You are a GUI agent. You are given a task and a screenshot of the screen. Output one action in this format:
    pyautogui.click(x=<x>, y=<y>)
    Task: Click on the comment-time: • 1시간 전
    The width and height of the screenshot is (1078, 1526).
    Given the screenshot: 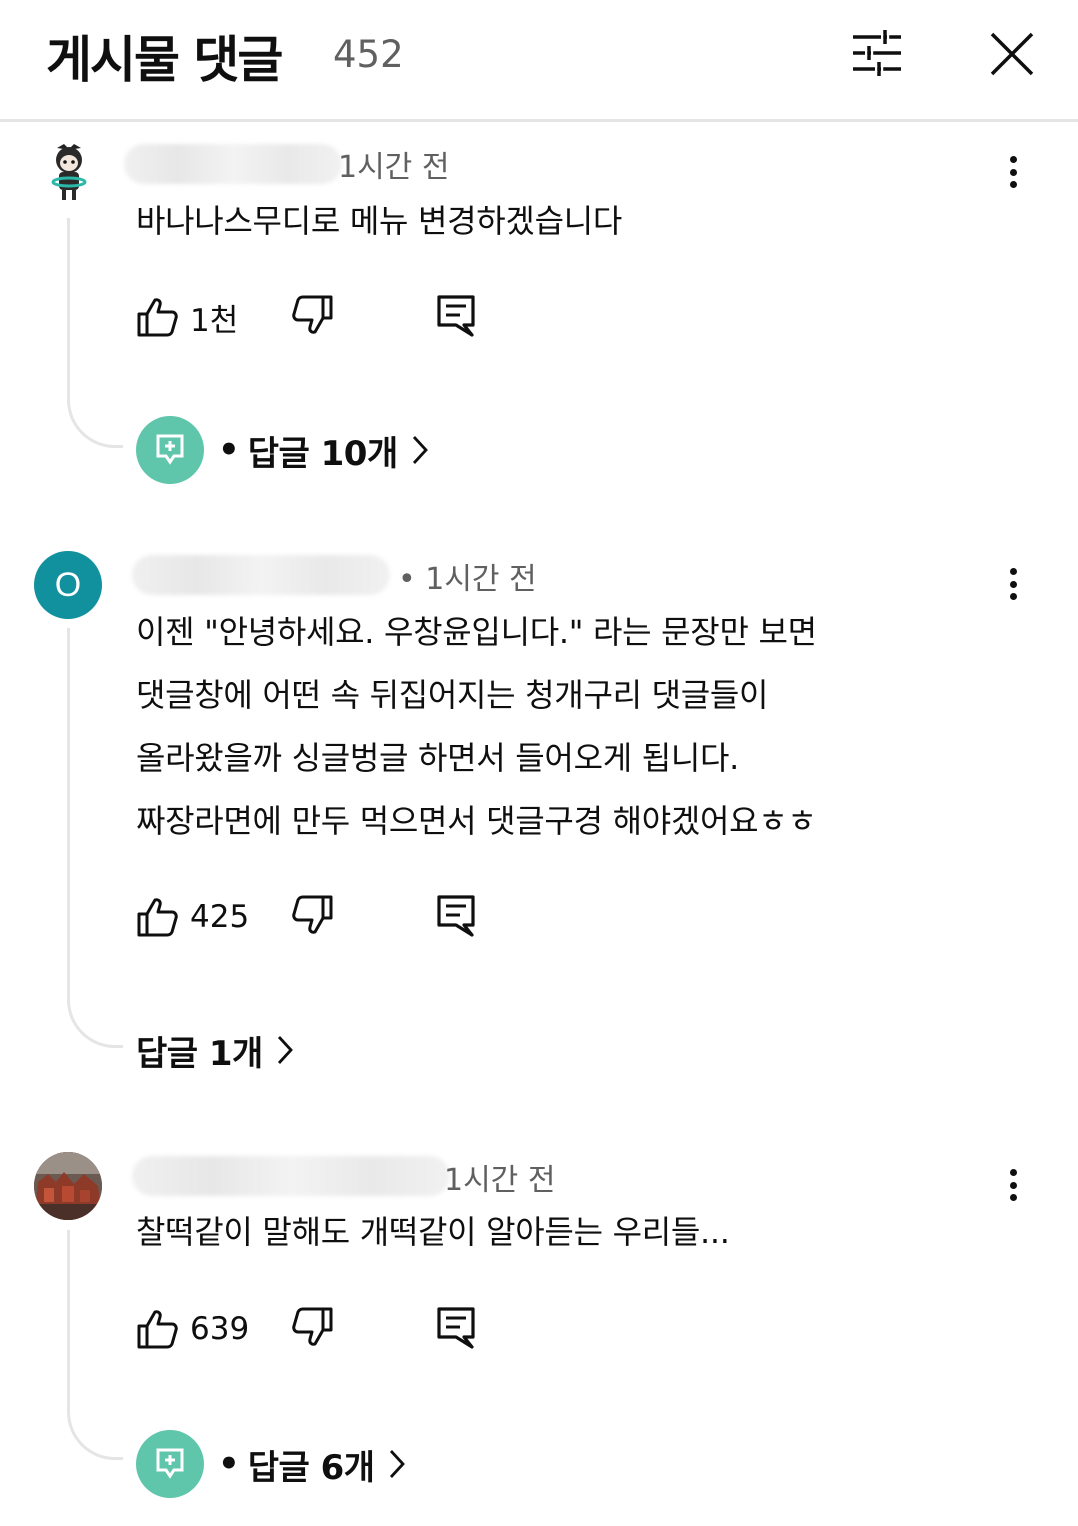 What is the action you would take?
    pyautogui.click(x=467, y=579)
    